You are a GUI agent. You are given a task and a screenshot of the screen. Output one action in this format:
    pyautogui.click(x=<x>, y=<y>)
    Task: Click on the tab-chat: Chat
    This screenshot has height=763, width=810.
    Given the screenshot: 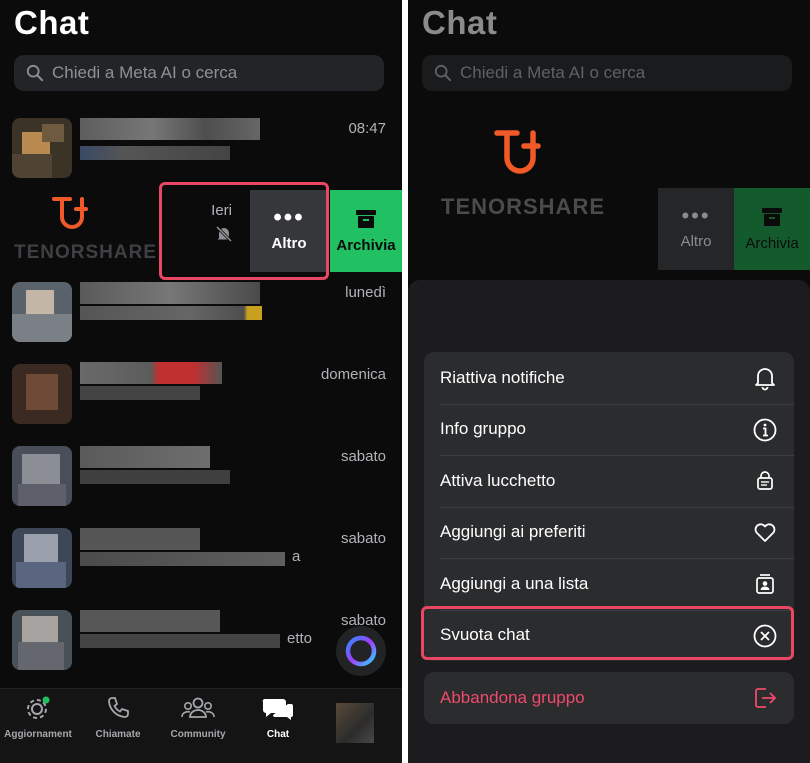 What is the action you would take?
    pyautogui.click(x=278, y=717)
    